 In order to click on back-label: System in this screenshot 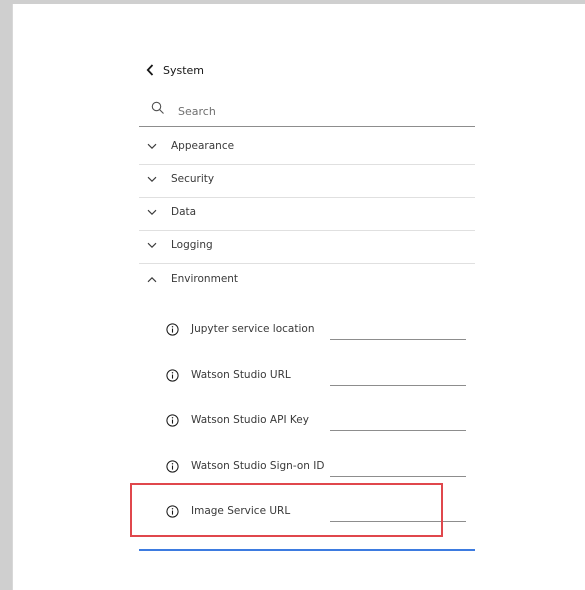, I will do `click(184, 70)`.